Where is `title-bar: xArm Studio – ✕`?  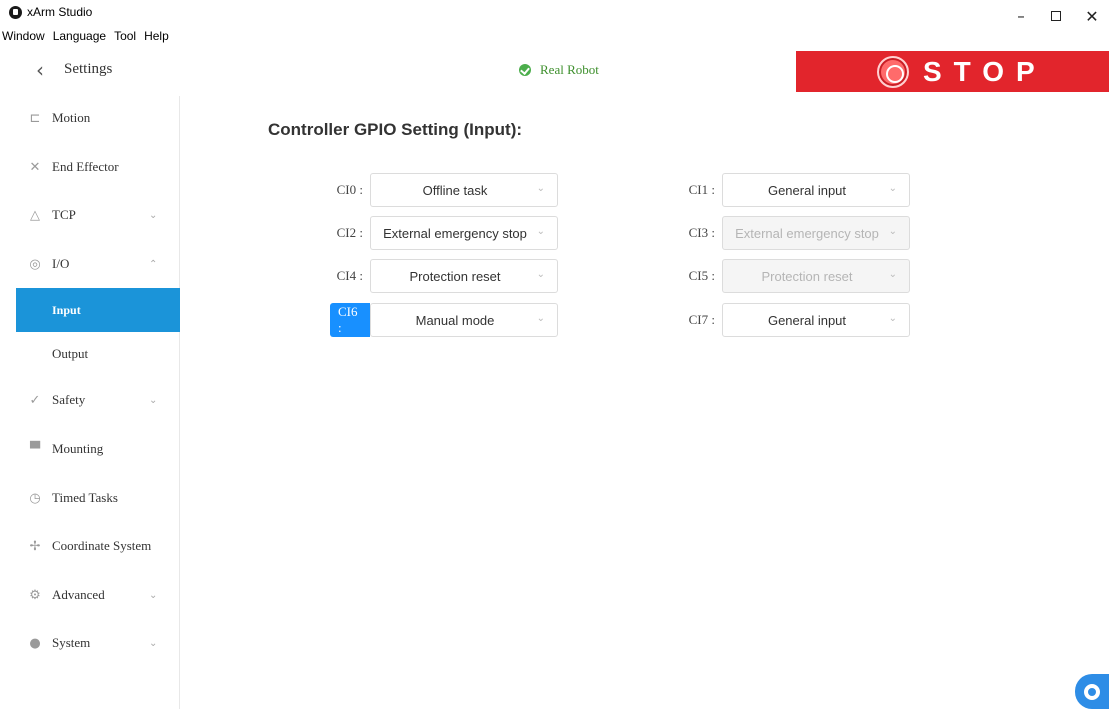 title-bar: xArm Studio – ✕ is located at coordinates (554, 16).